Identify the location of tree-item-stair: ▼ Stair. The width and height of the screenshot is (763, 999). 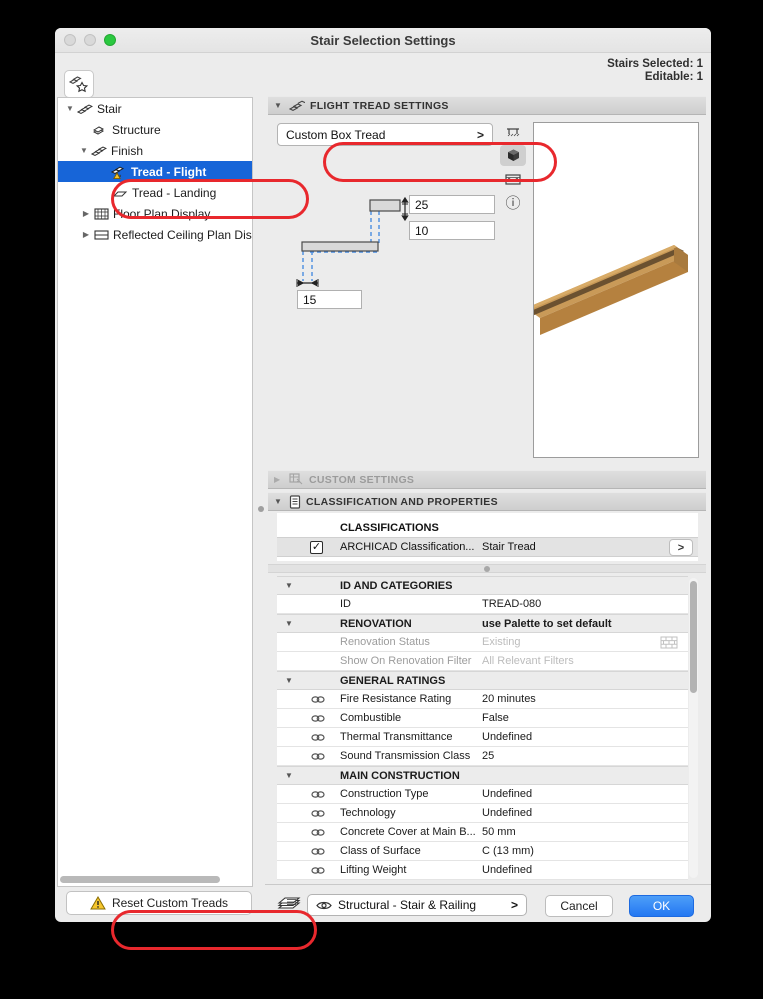
(155, 108).